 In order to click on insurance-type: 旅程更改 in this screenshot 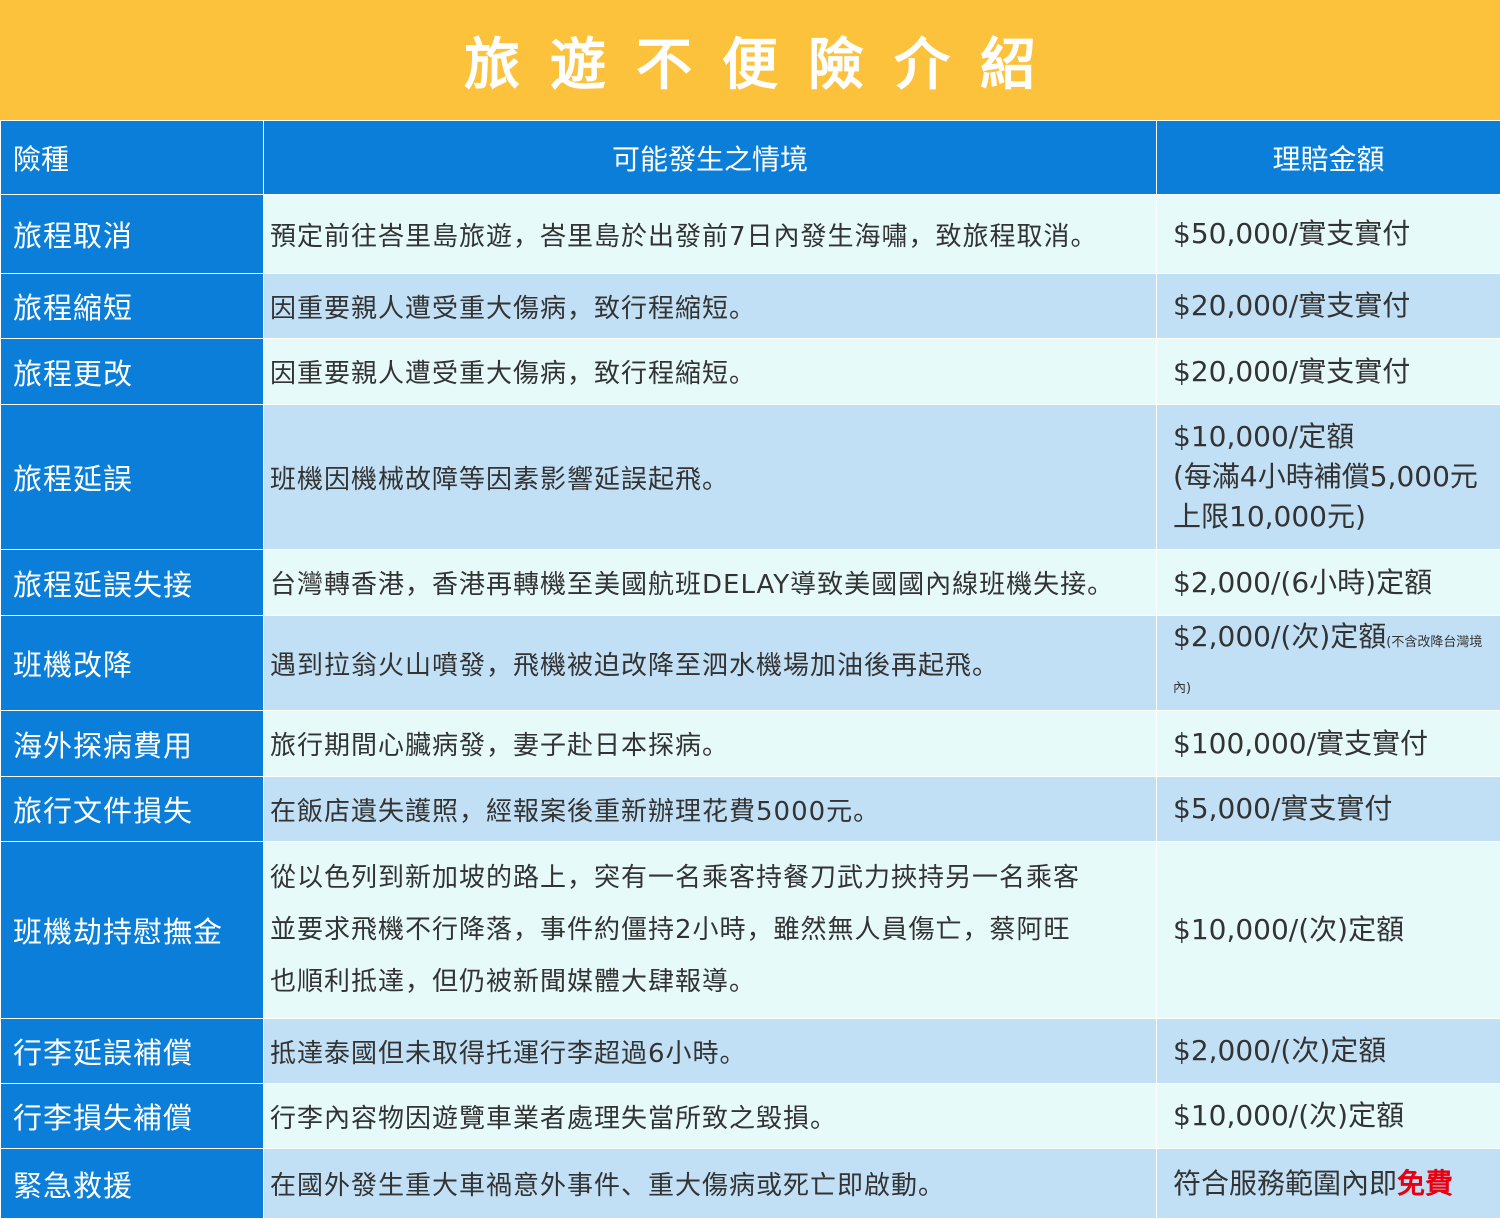, I will do `click(132, 372)`.